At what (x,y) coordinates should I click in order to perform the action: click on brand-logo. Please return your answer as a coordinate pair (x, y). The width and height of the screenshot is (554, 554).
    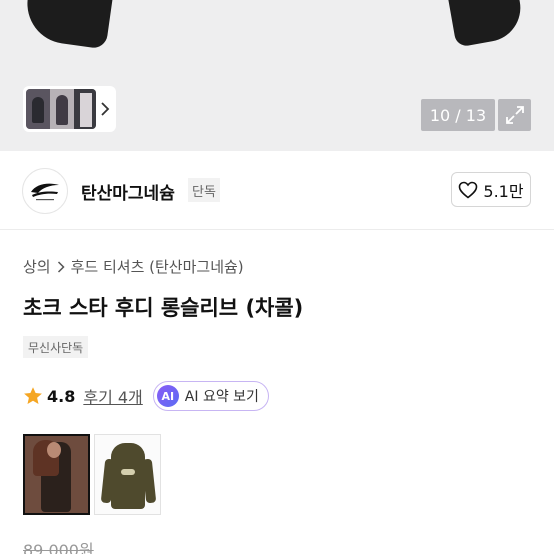
    Looking at the image, I should click on (45, 191).